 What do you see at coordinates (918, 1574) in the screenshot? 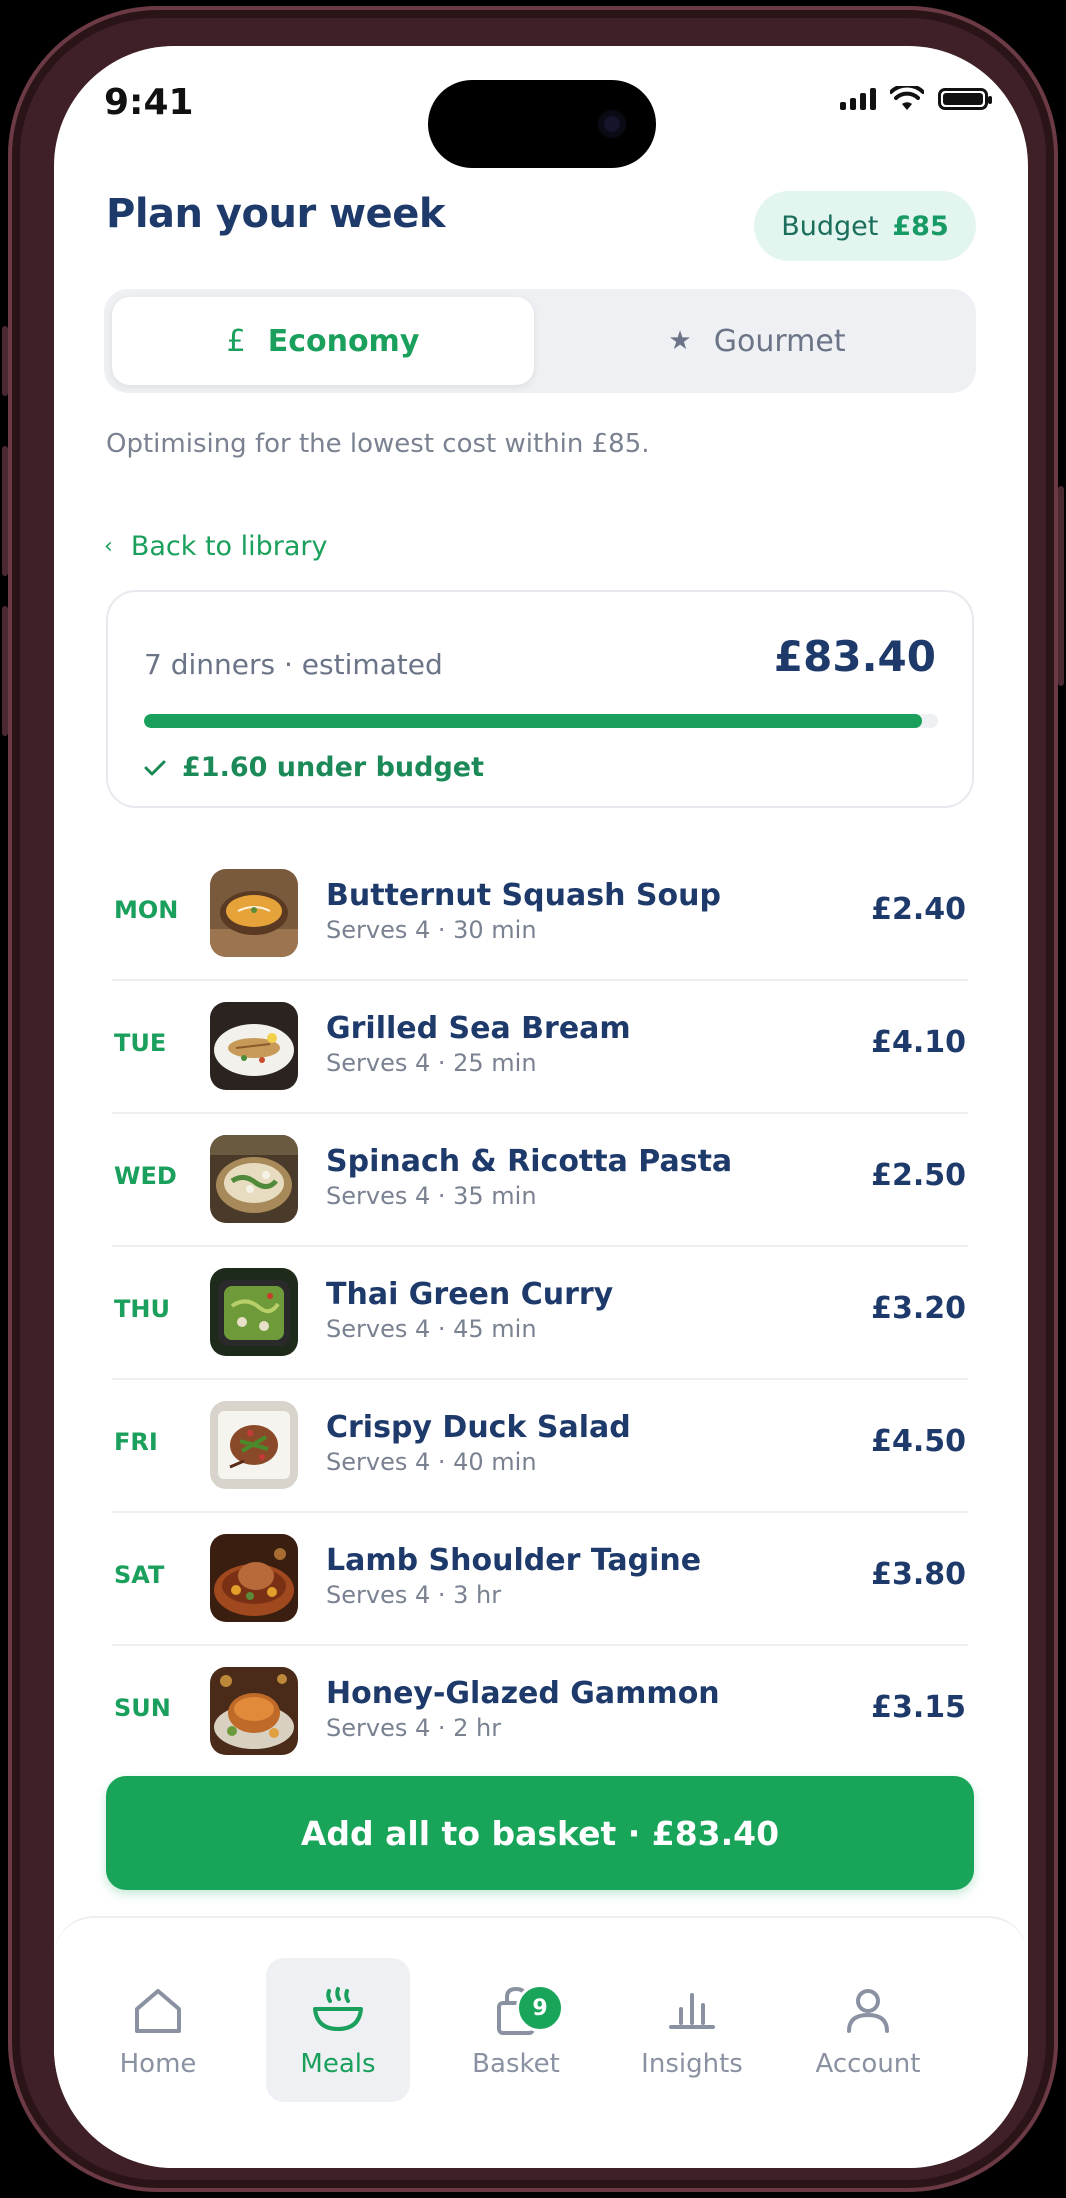
I see `meal-price: £3.80` at bounding box center [918, 1574].